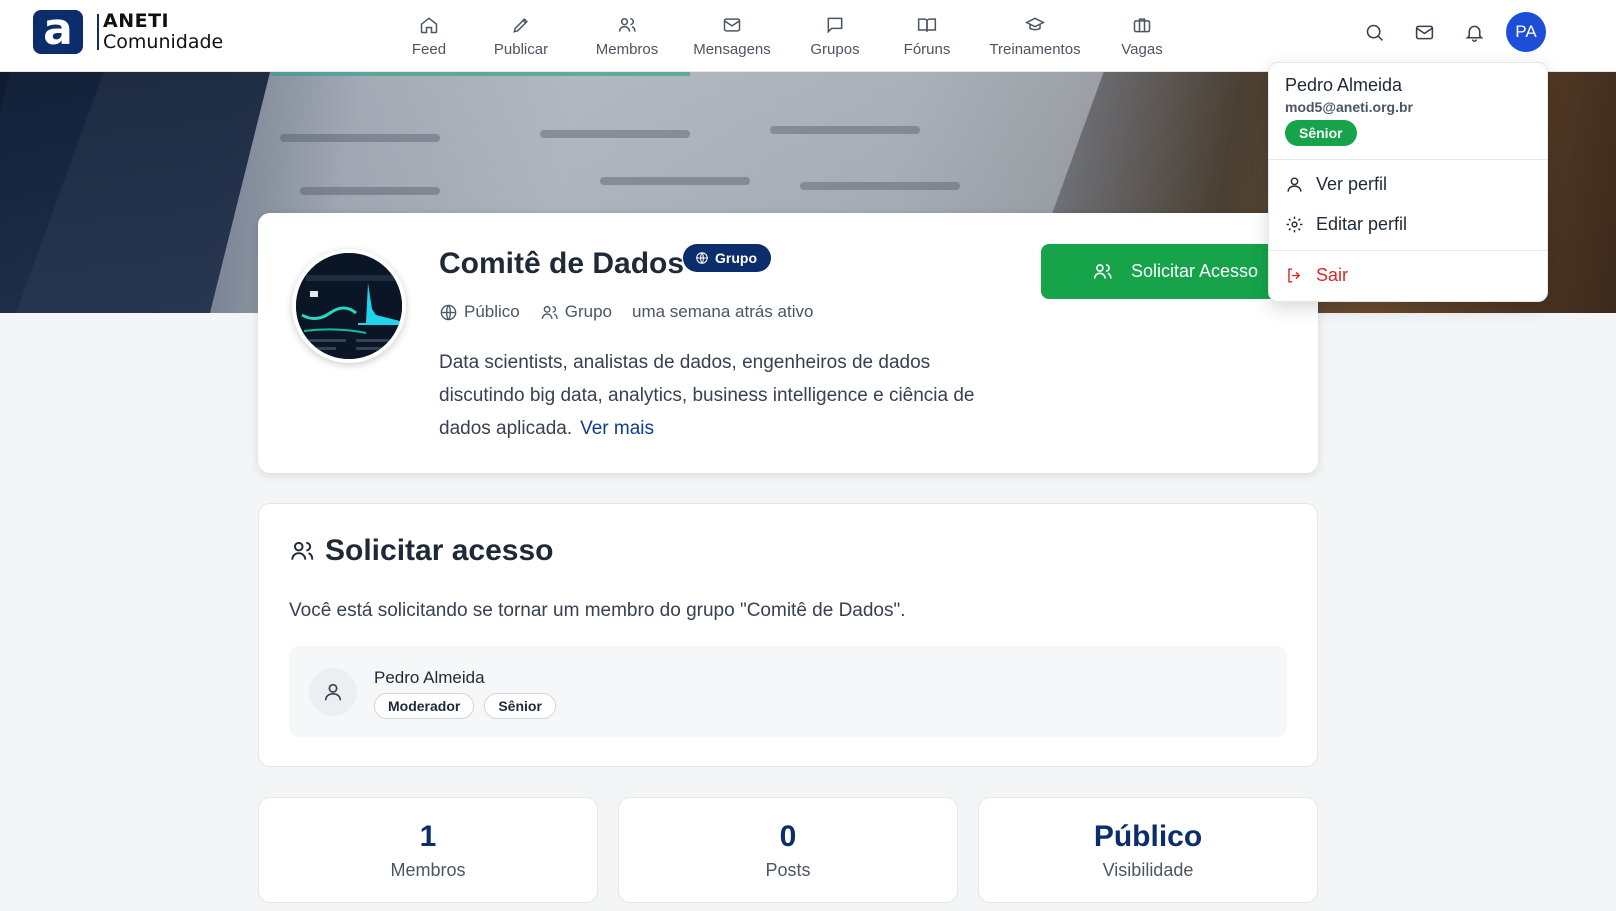  What do you see at coordinates (927, 36) in the screenshot?
I see `nav-item-foruns: Fóruns` at bounding box center [927, 36].